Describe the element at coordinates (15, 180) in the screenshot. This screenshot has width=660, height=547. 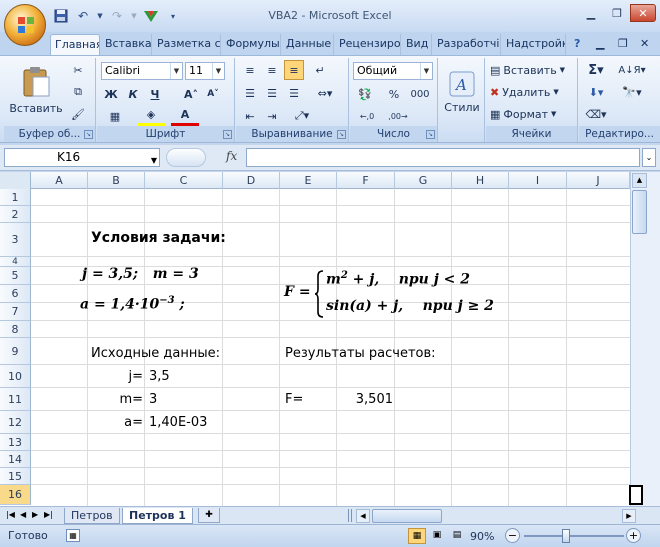
I see `select-all-corner` at that location.